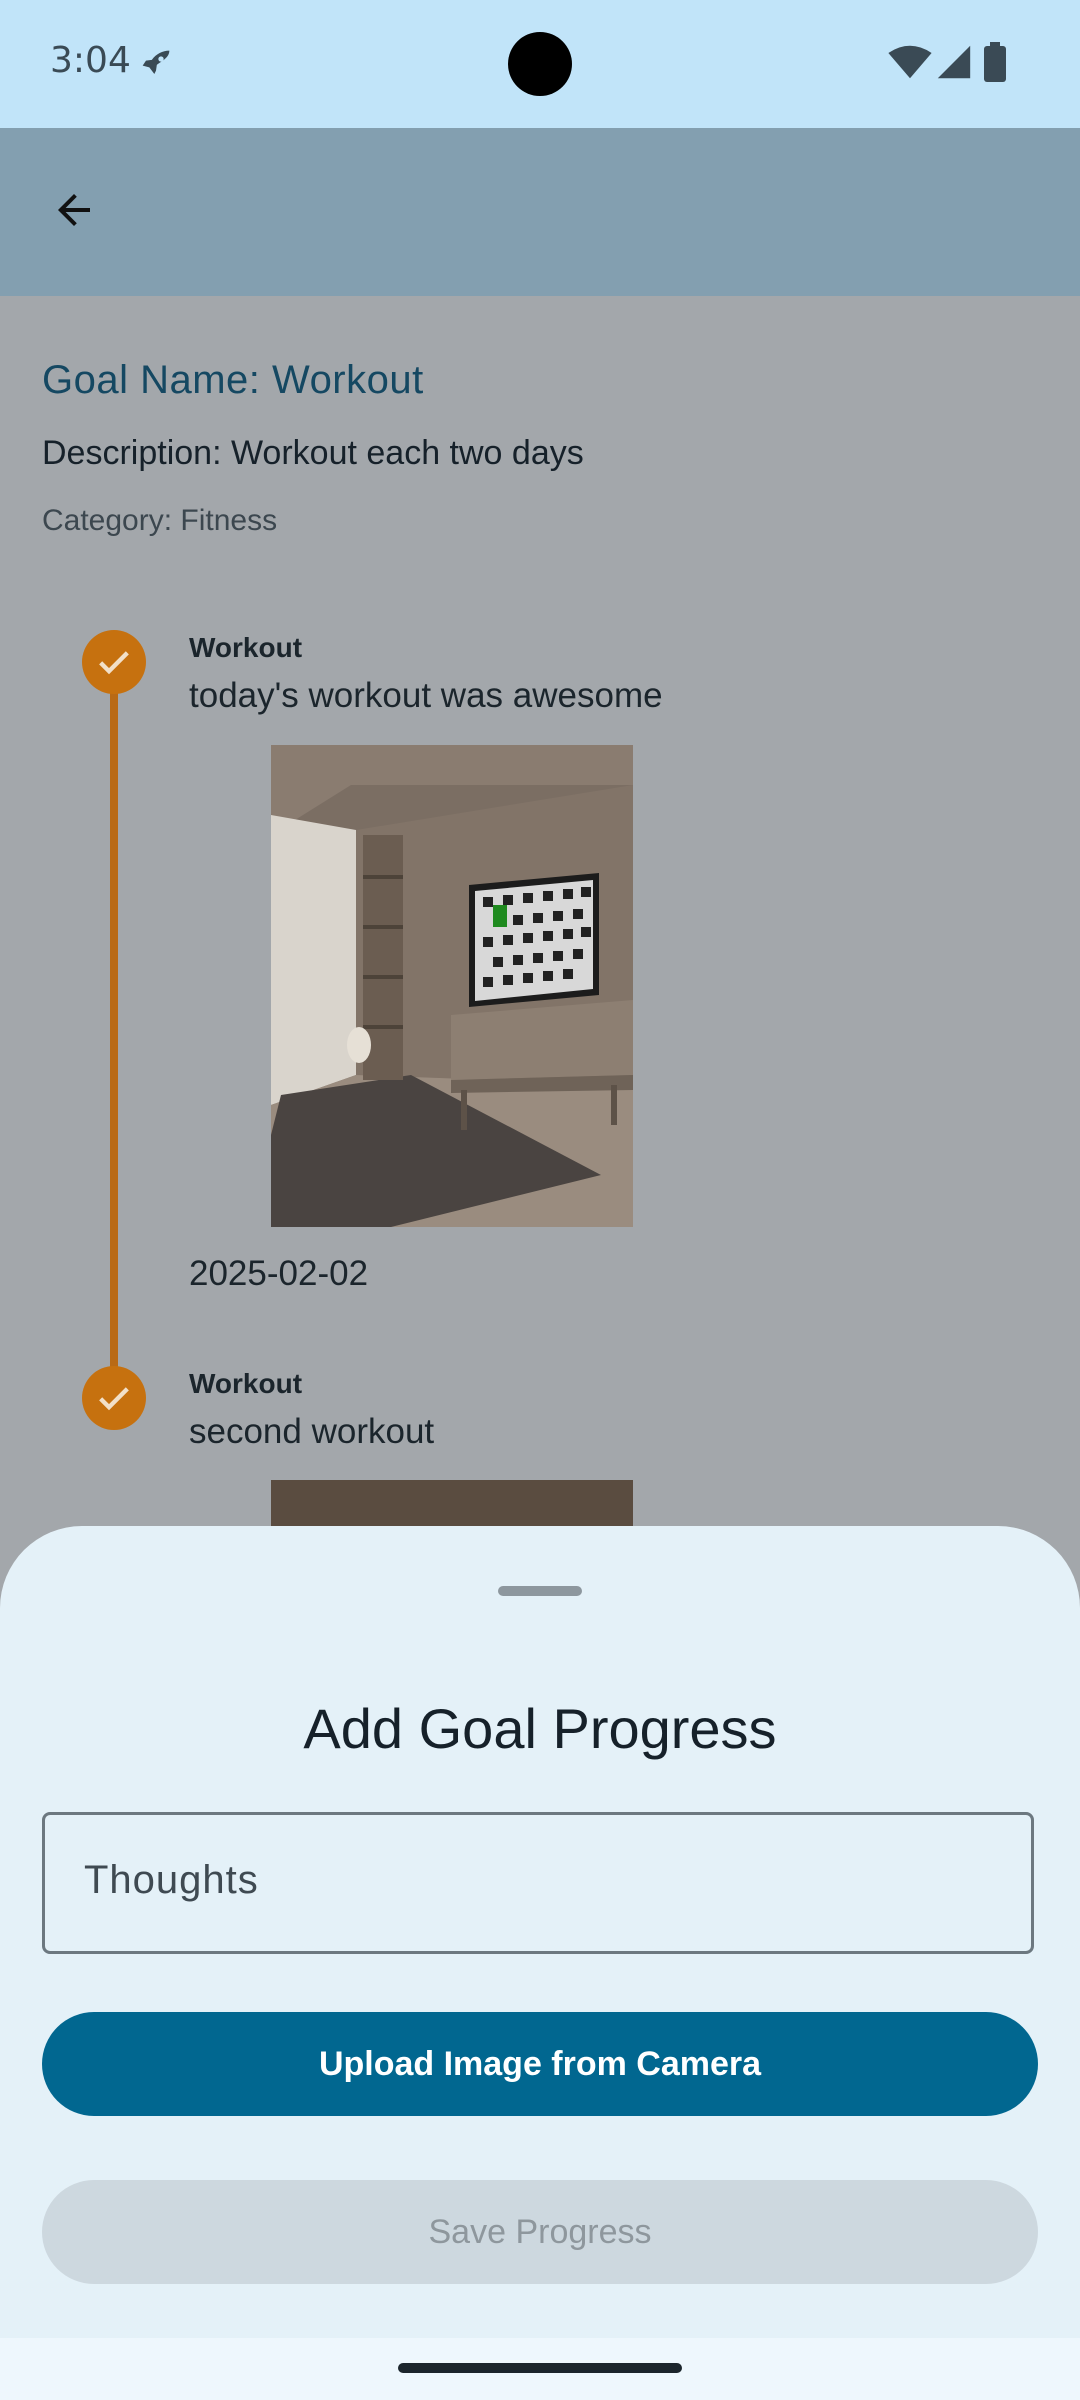 This screenshot has width=1080, height=2400. I want to click on upload-image-button: Upload Image from Camera, so click(540, 2064).